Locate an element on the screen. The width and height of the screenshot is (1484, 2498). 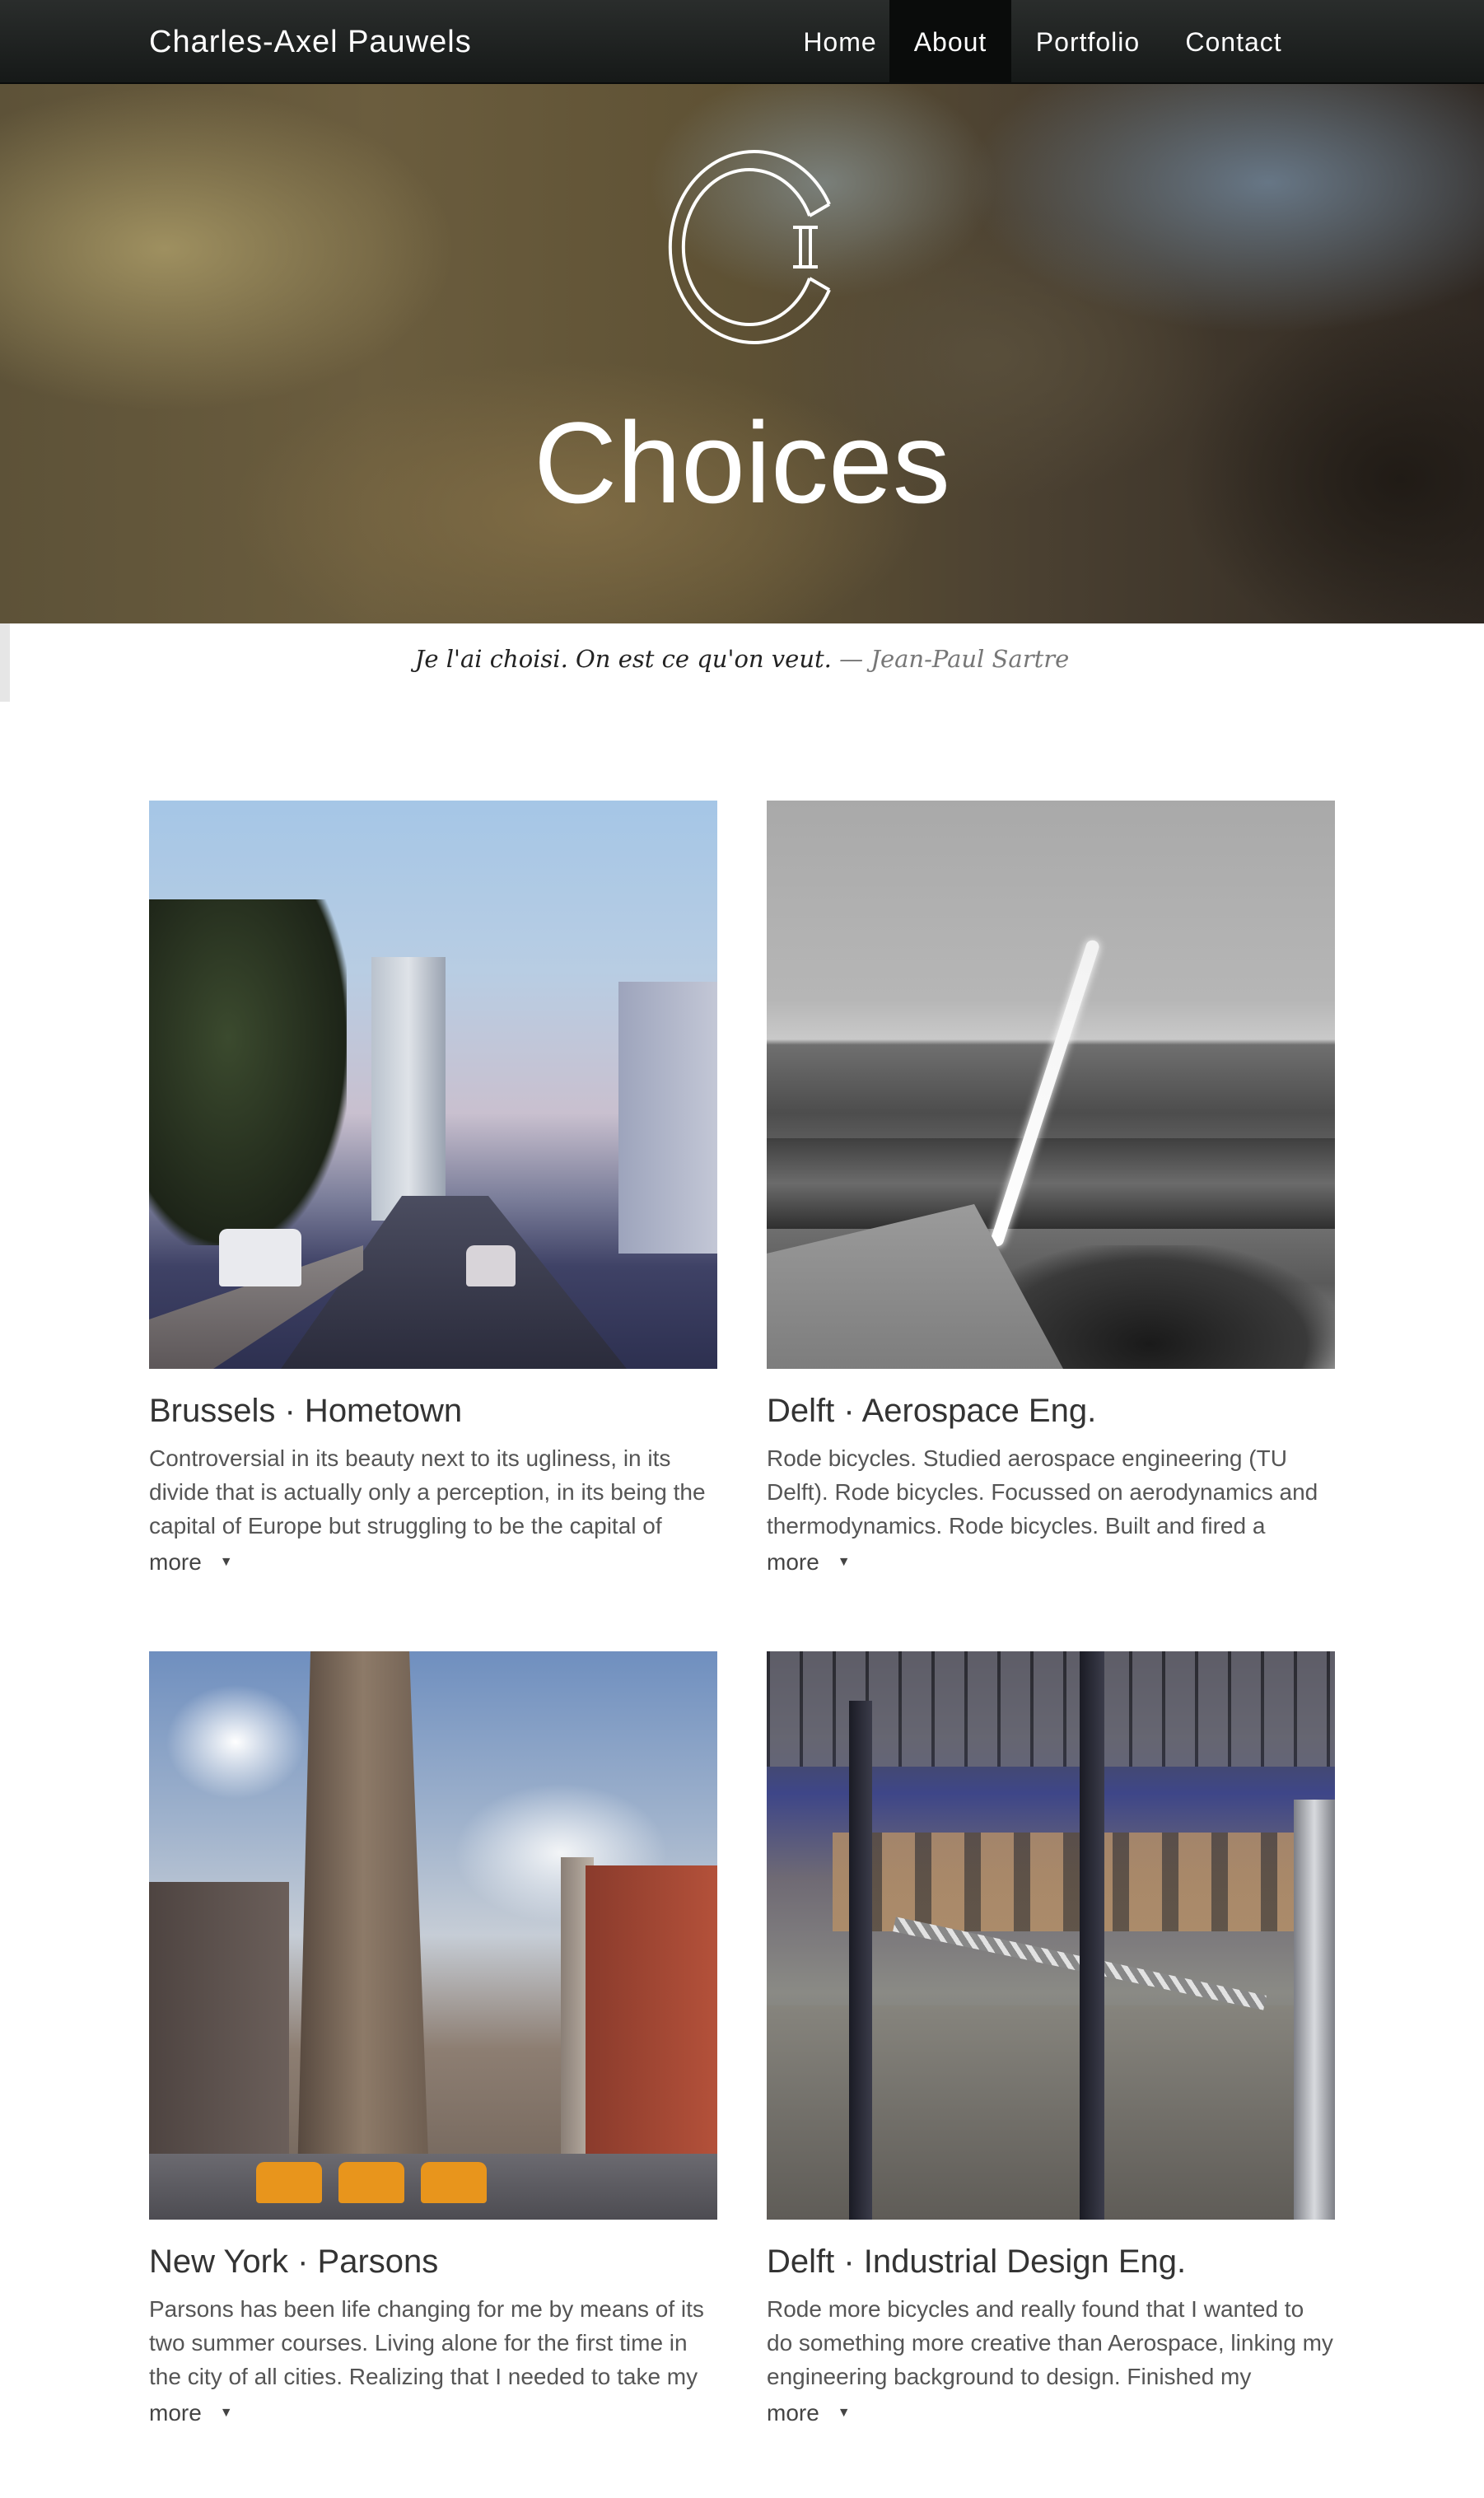
quote-text: Je l'ai choisi. On est ce qu'on veut. is located at coordinates (623, 659).